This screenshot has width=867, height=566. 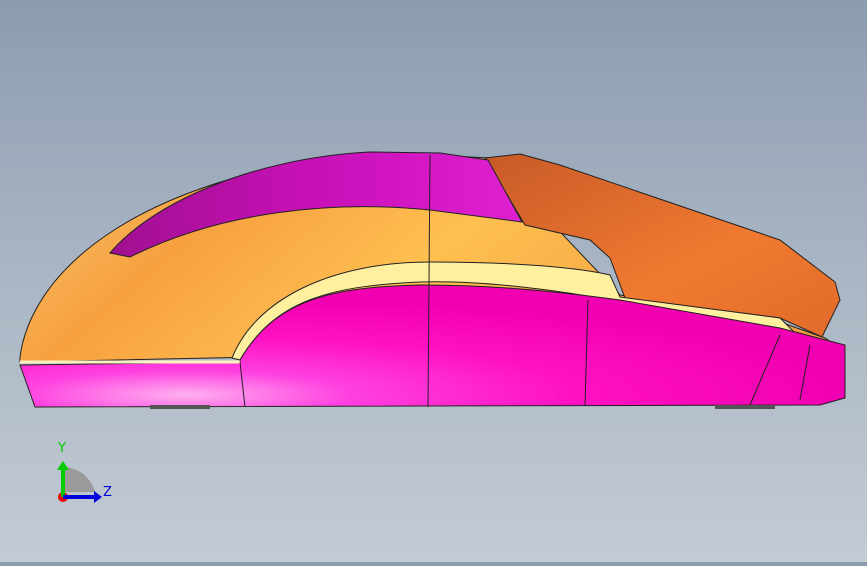 I want to click on y-axis-label: Y, so click(x=62, y=448).